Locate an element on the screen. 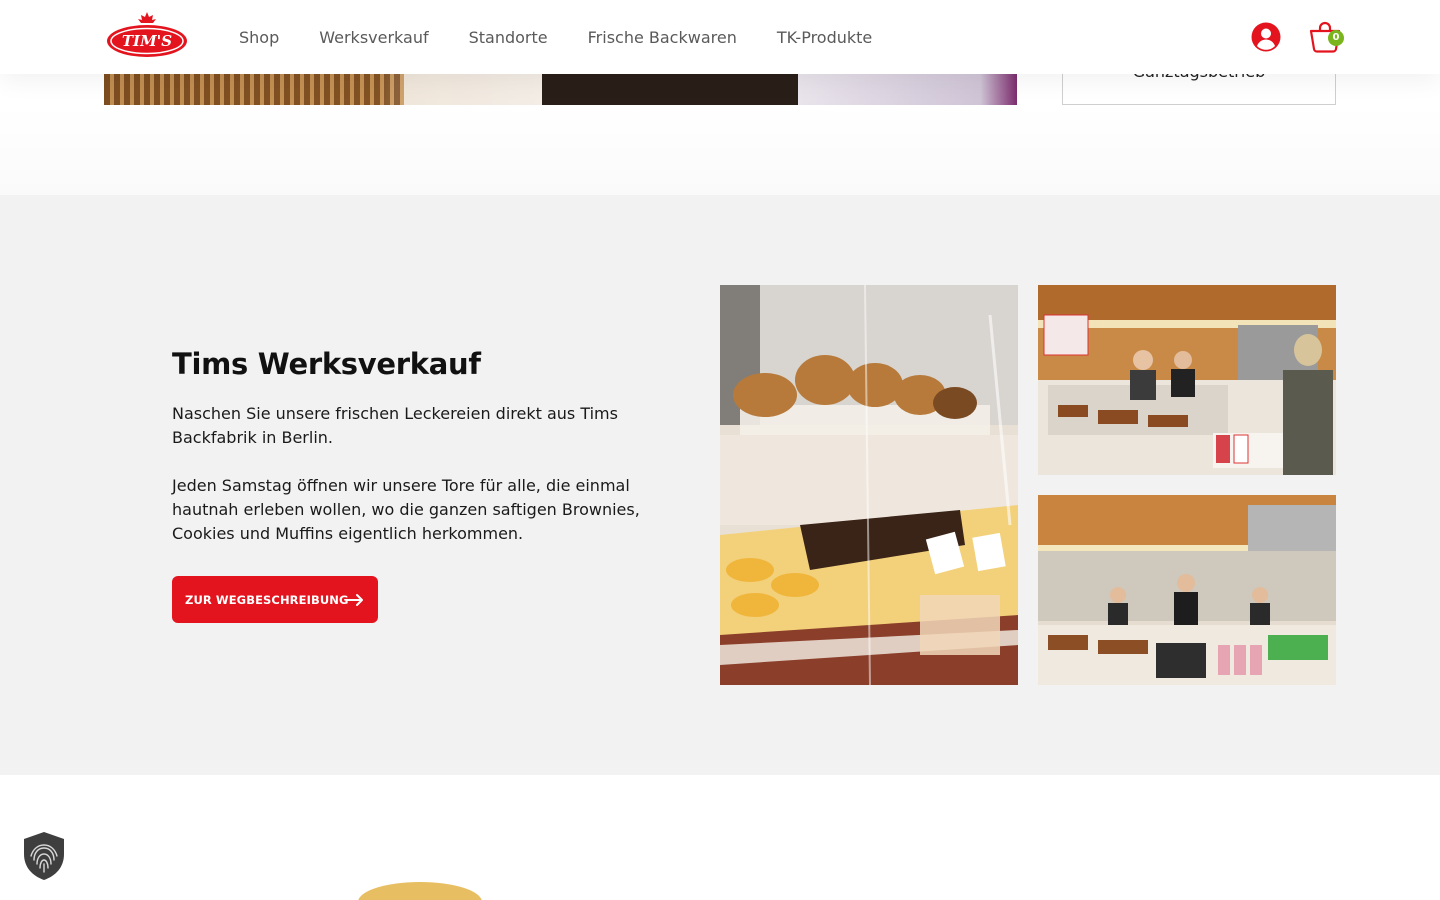  nav-standorte: Standorte is located at coordinates (508, 37).